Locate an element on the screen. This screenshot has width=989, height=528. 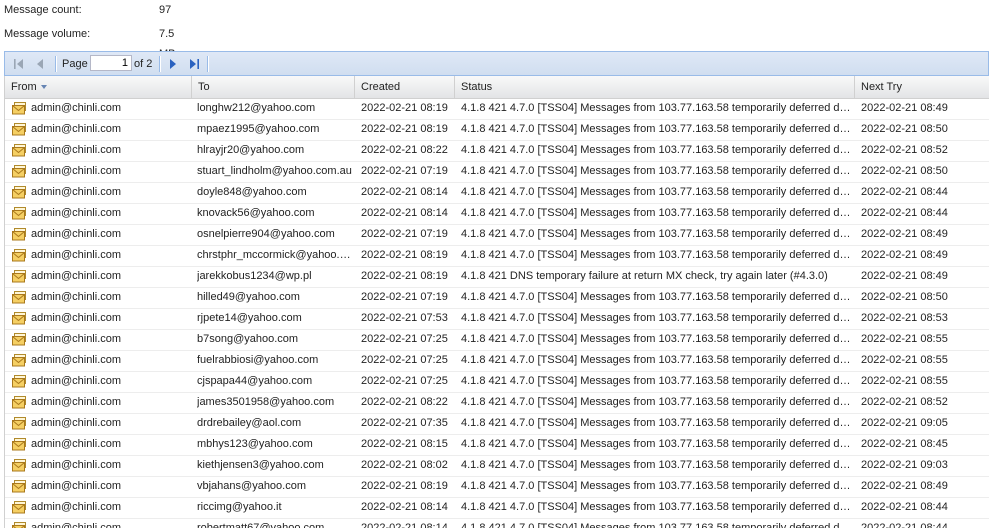
cell-created: 2022-02-21 08:14 is located at coordinates (404, 507).